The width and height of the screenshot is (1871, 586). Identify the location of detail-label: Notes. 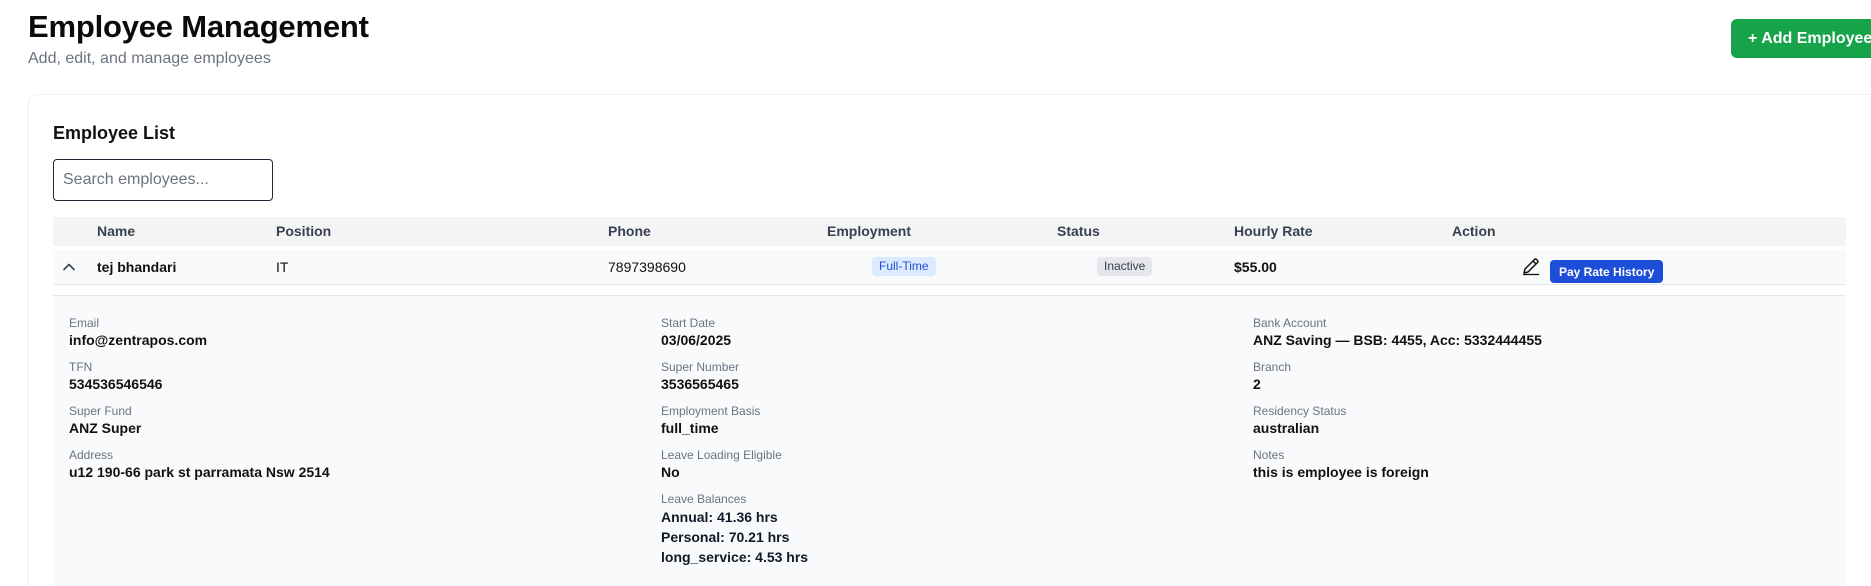
(1269, 455).